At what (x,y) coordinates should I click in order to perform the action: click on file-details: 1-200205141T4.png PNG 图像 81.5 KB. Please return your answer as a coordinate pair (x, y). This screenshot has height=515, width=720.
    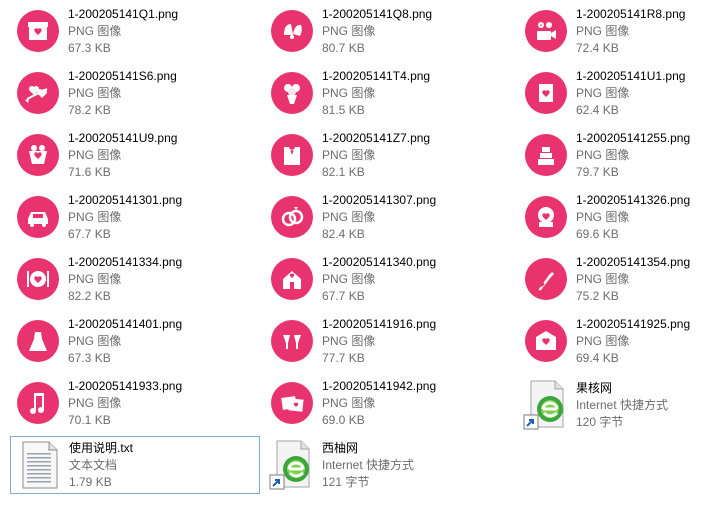
    Looking at the image, I should click on (375, 93).